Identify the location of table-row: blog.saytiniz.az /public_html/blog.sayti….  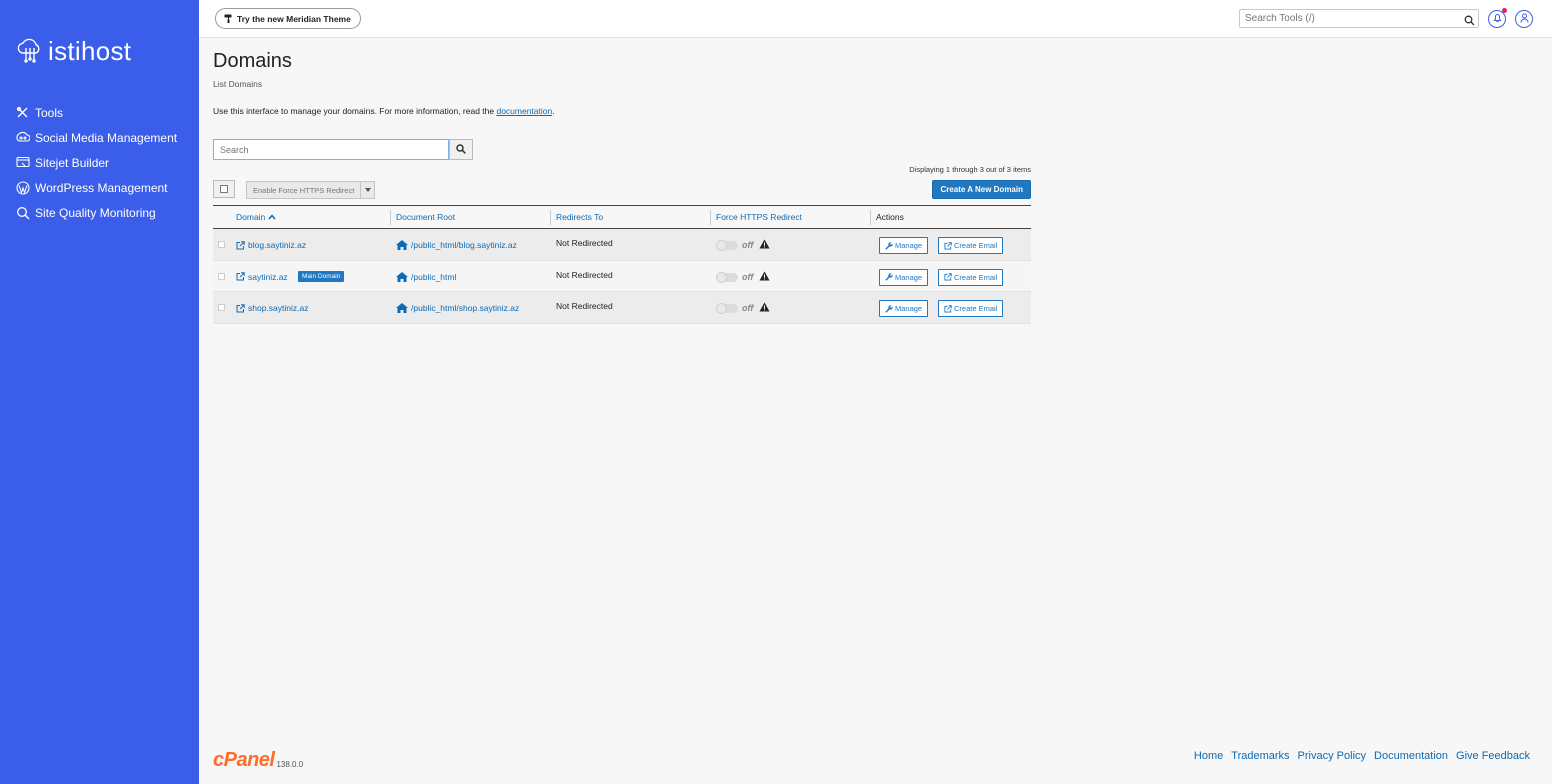
(622, 245).